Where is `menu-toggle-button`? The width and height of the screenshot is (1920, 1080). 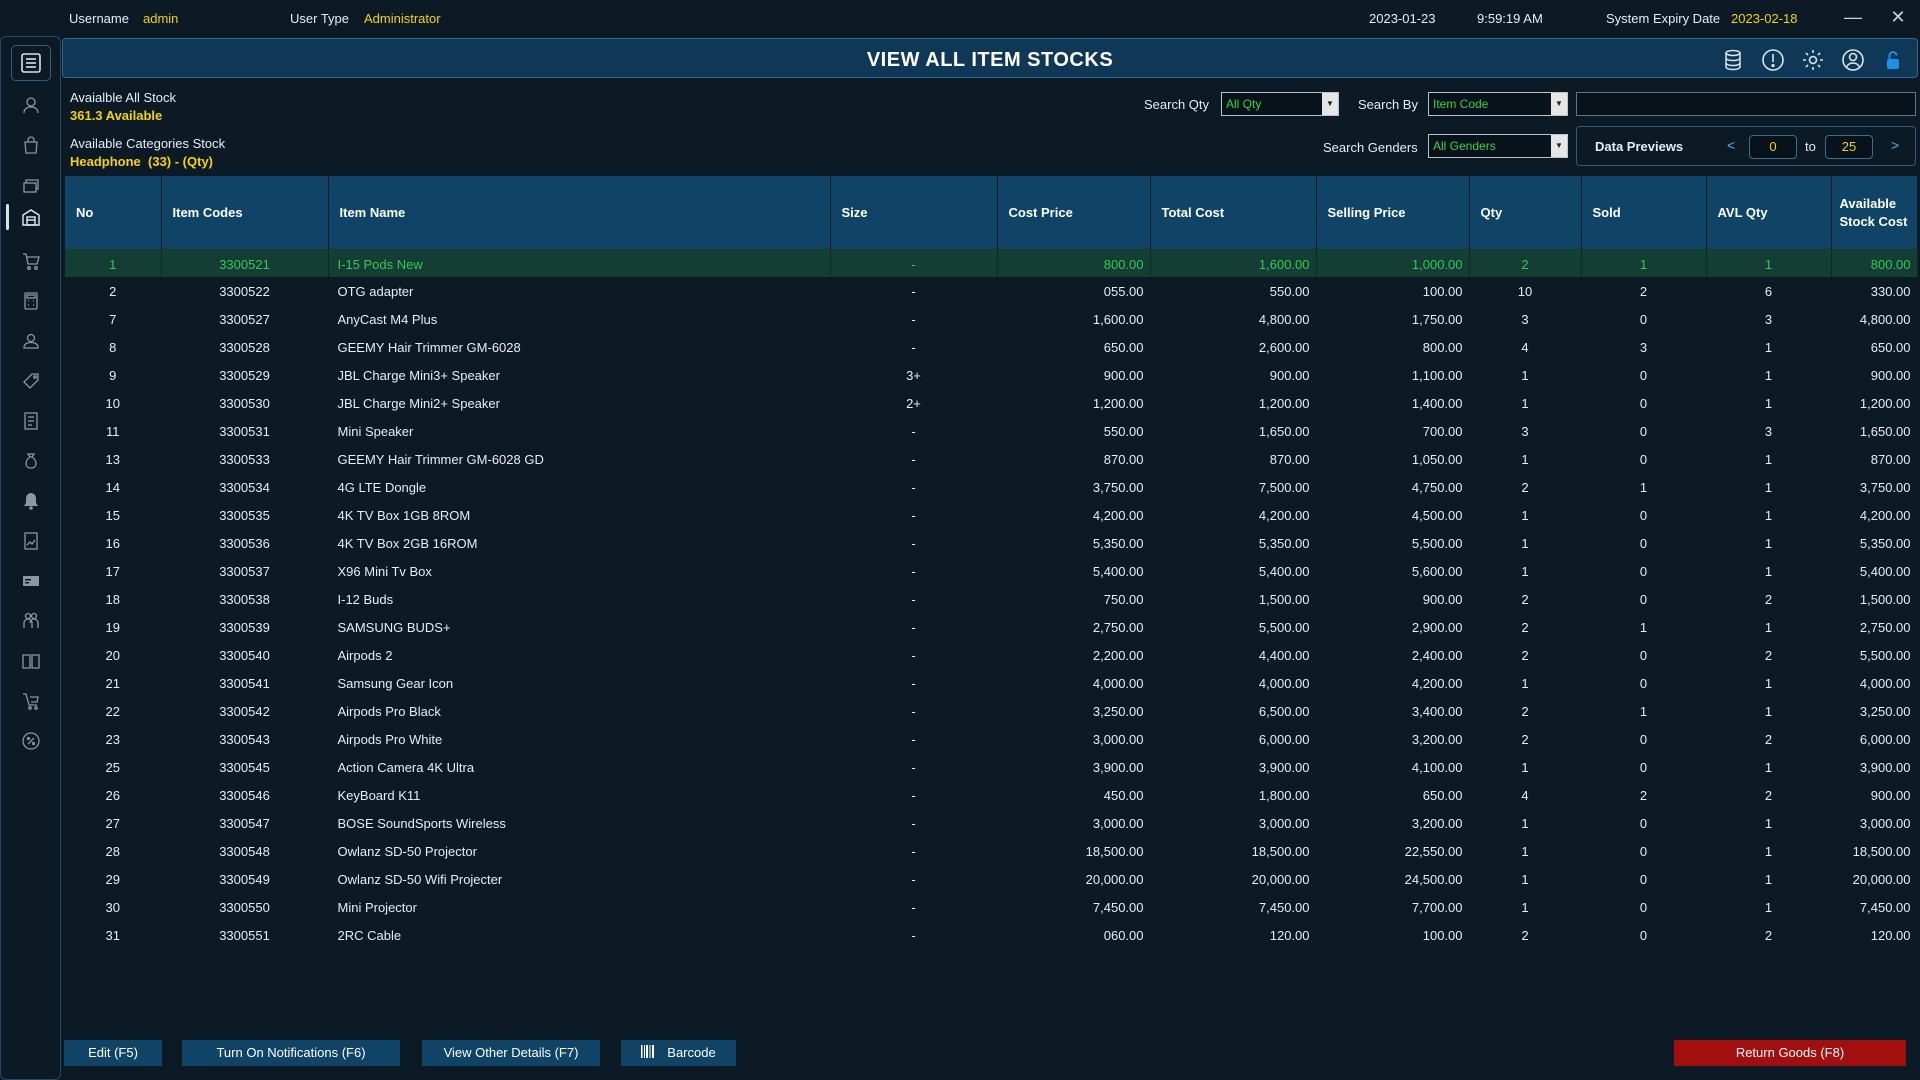
menu-toggle-button is located at coordinates (31, 63).